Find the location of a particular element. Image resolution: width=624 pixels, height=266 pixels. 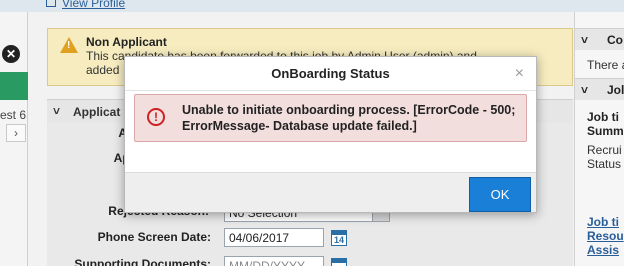

dialog-header: OnBoarding Status × is located at coordinates (330, 74).